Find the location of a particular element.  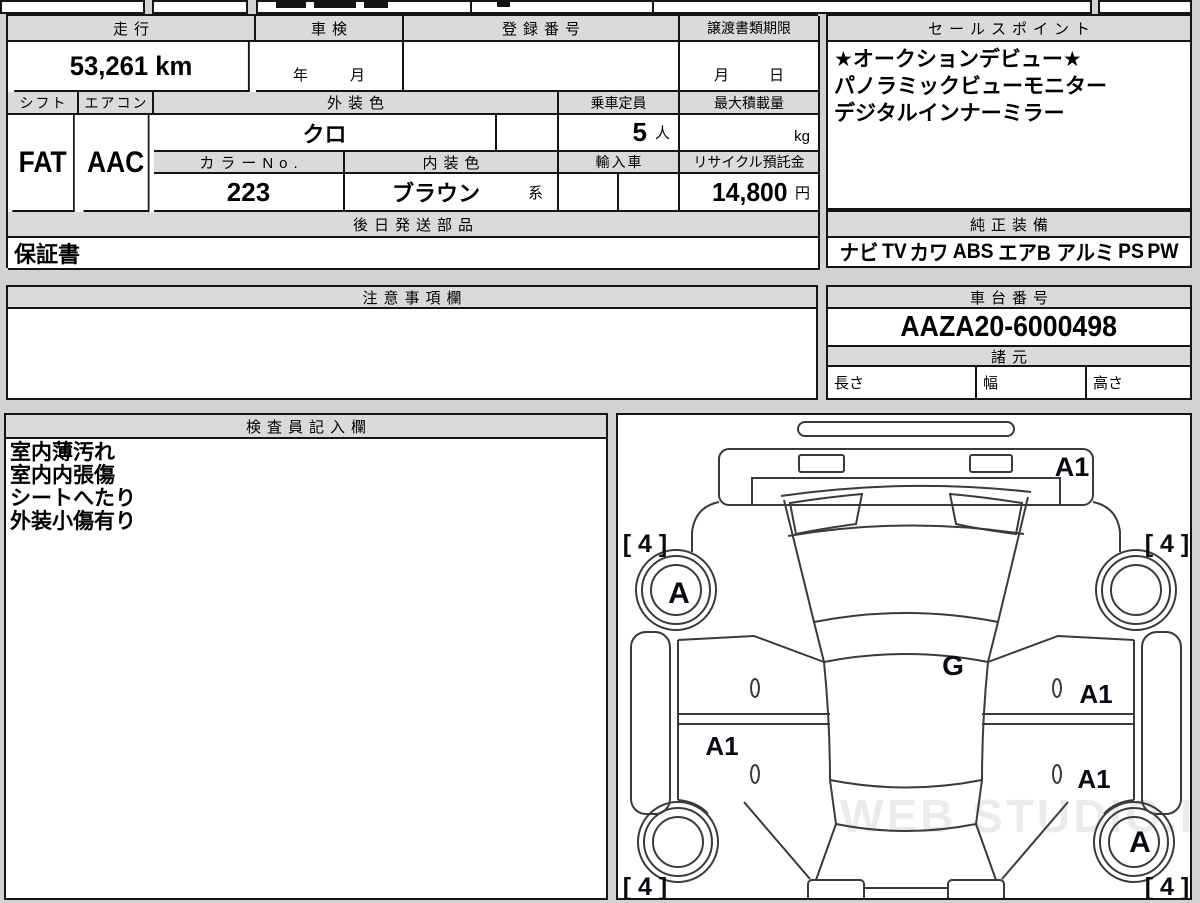

height-label: 高さ is located at coordinates (1139, 383).